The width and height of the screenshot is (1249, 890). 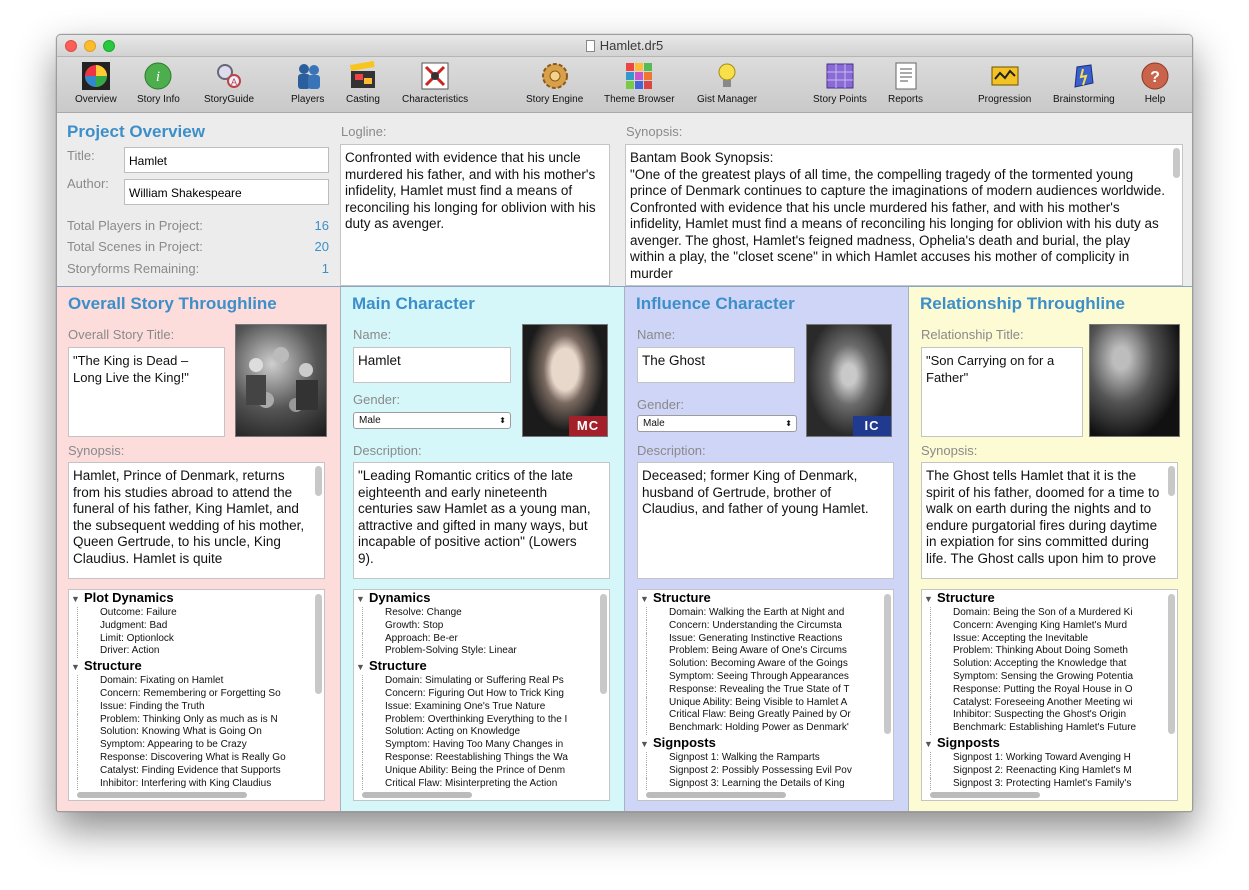 What do you see at coordinates (485, 694) in the screenshot?
I see `tree-item: Concern: Figuring Out How to Trick King` at bounding box center [485, 694].